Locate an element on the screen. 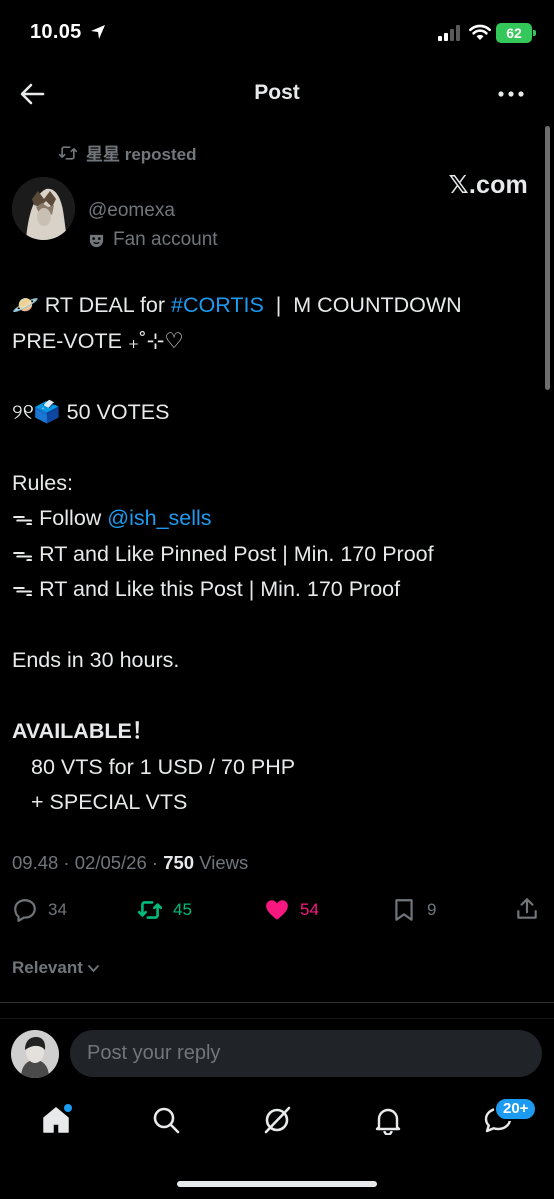  tab-search is located at coordinates (166, 1120).